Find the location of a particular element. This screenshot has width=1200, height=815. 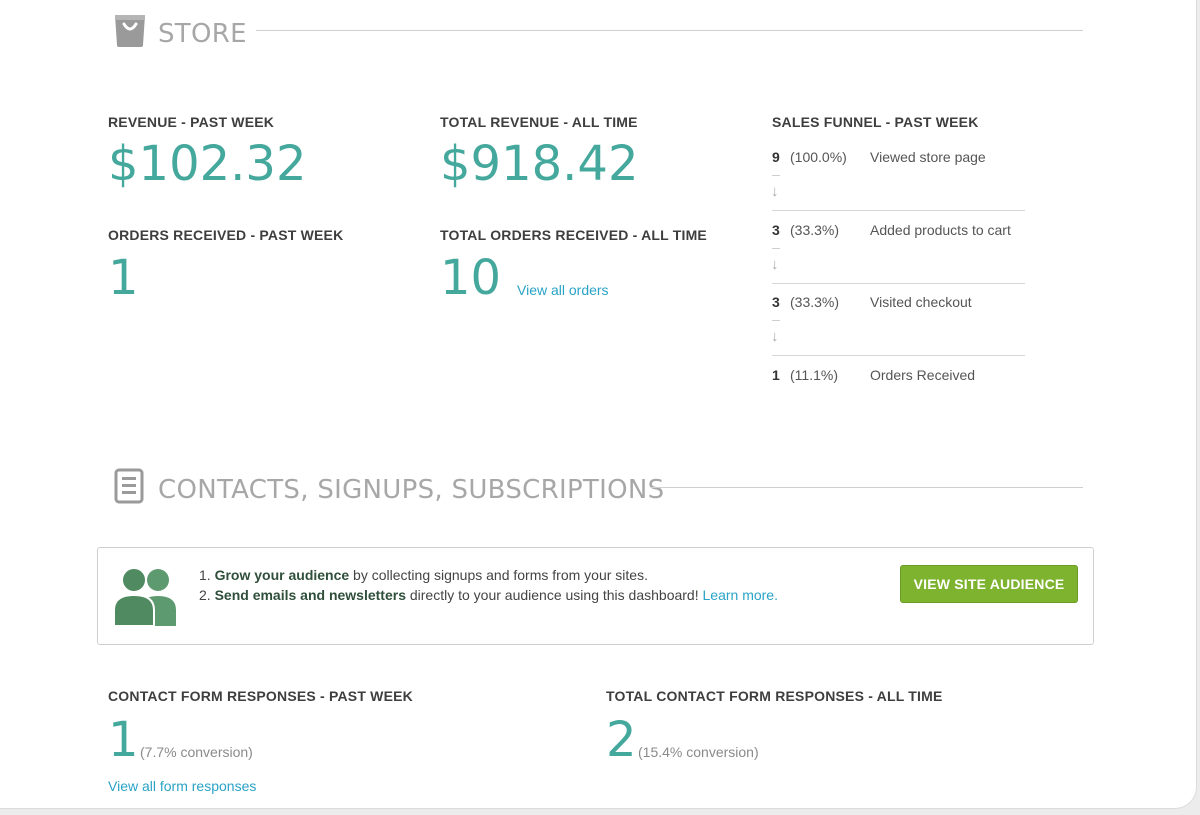

funnel-step-percent: (11.1%) is located at coordinates (814, 375).